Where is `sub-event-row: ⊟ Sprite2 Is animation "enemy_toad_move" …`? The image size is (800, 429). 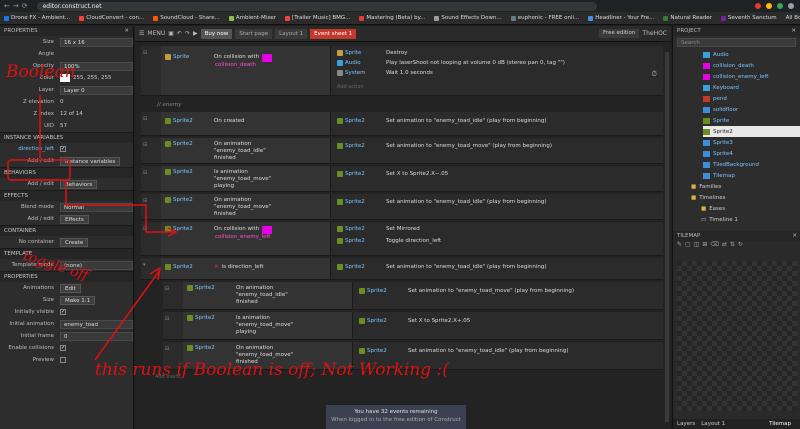 sub-event-row: ⊟ Sprite2 Is animation "enemy_toad_move" … is located at coordinates (413, 326).